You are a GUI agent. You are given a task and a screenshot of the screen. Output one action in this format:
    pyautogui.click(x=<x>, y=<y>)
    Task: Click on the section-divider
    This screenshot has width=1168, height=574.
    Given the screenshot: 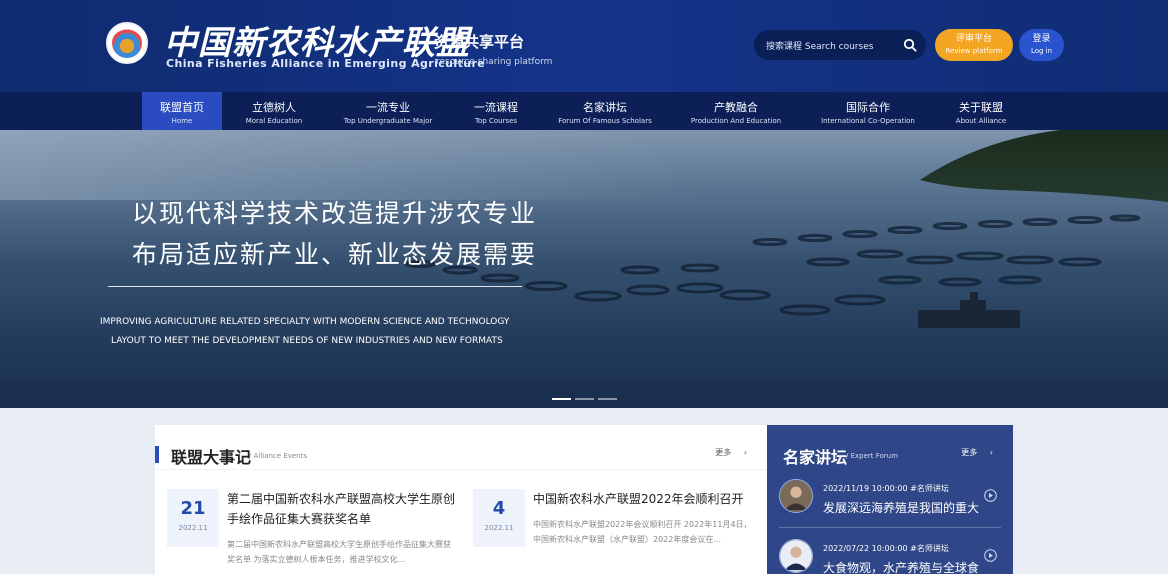 What is the action you would take?
    pyautogui.click(x=461, y=469)
    